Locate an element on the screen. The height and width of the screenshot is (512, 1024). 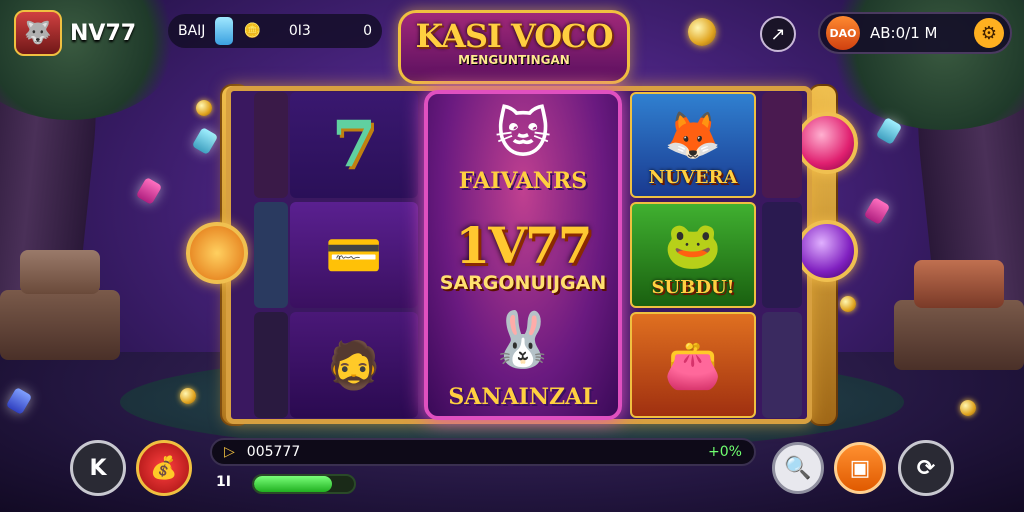
magnifier-icon: 🔍 is located at coordinates (798, 468).